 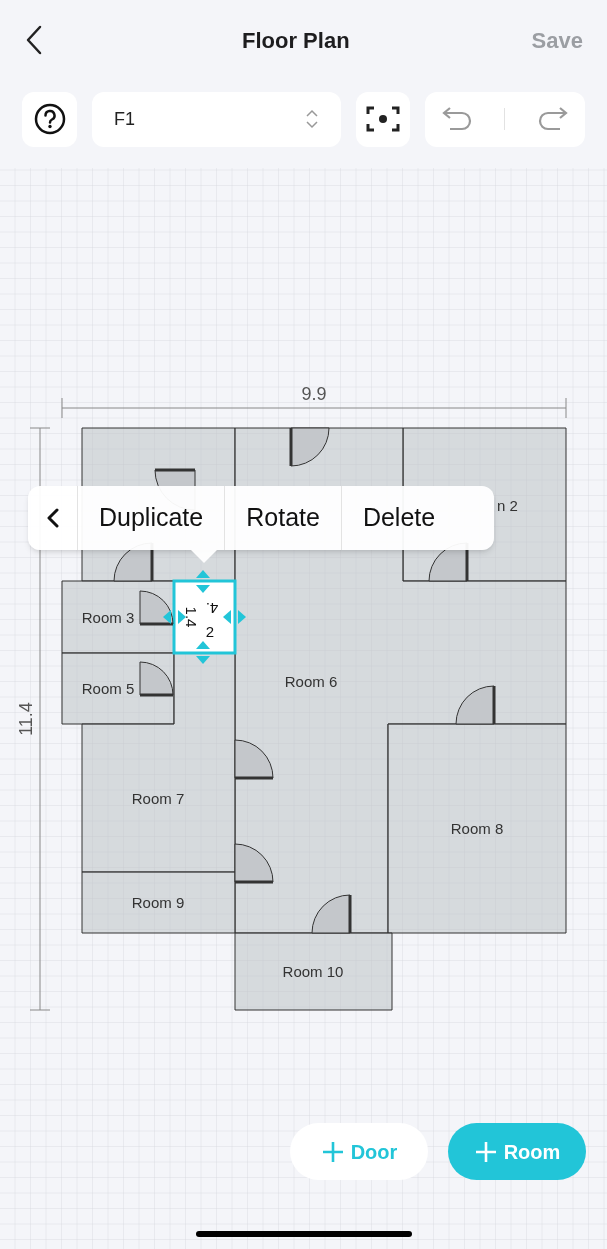 What do you see at coordinates (158, 902) in the screenshot?
I see `room-label: Room 9` at bounding box center [158, 902].